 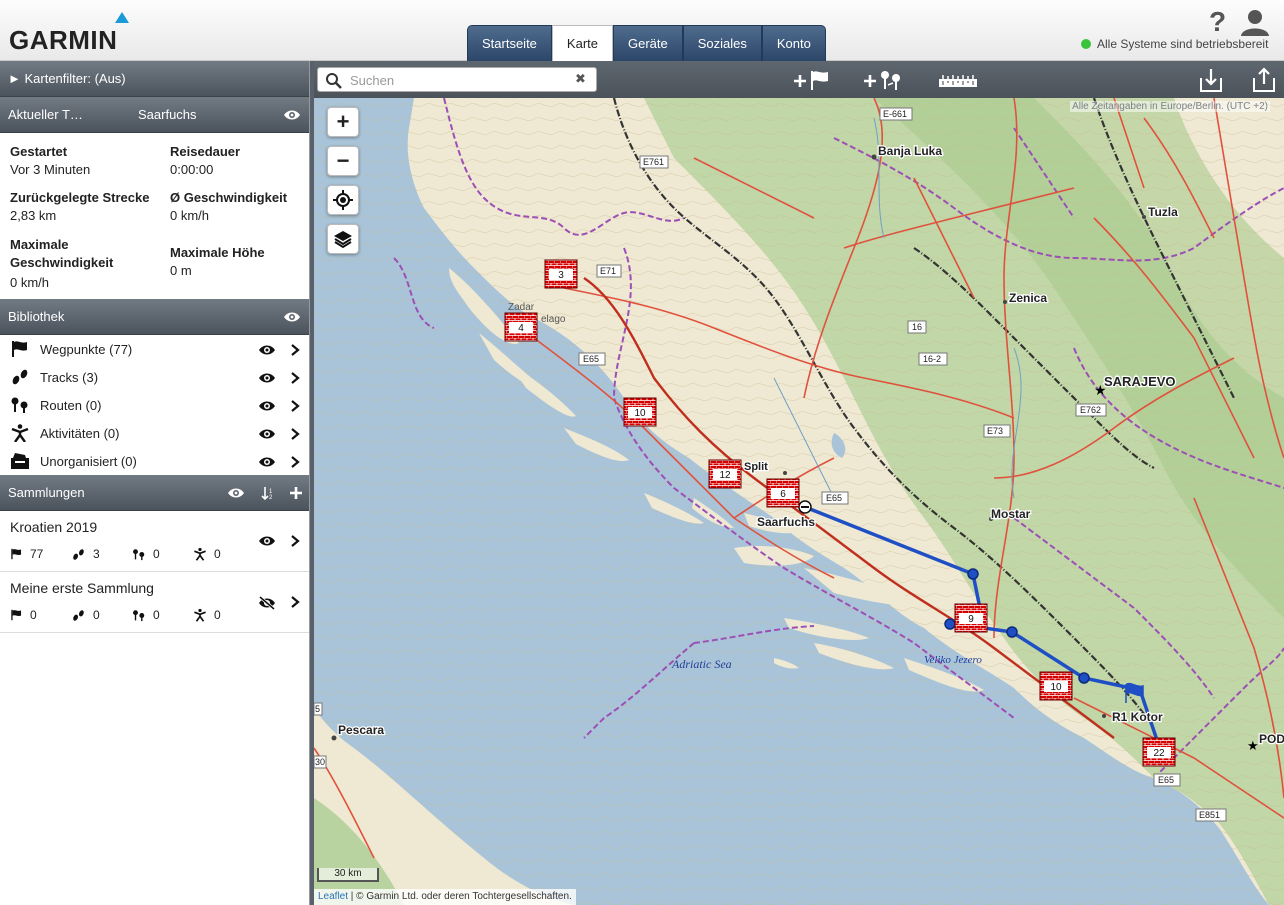 I want to click on waypoint-cluster-marker: 22, so click(x=1159, y=752).